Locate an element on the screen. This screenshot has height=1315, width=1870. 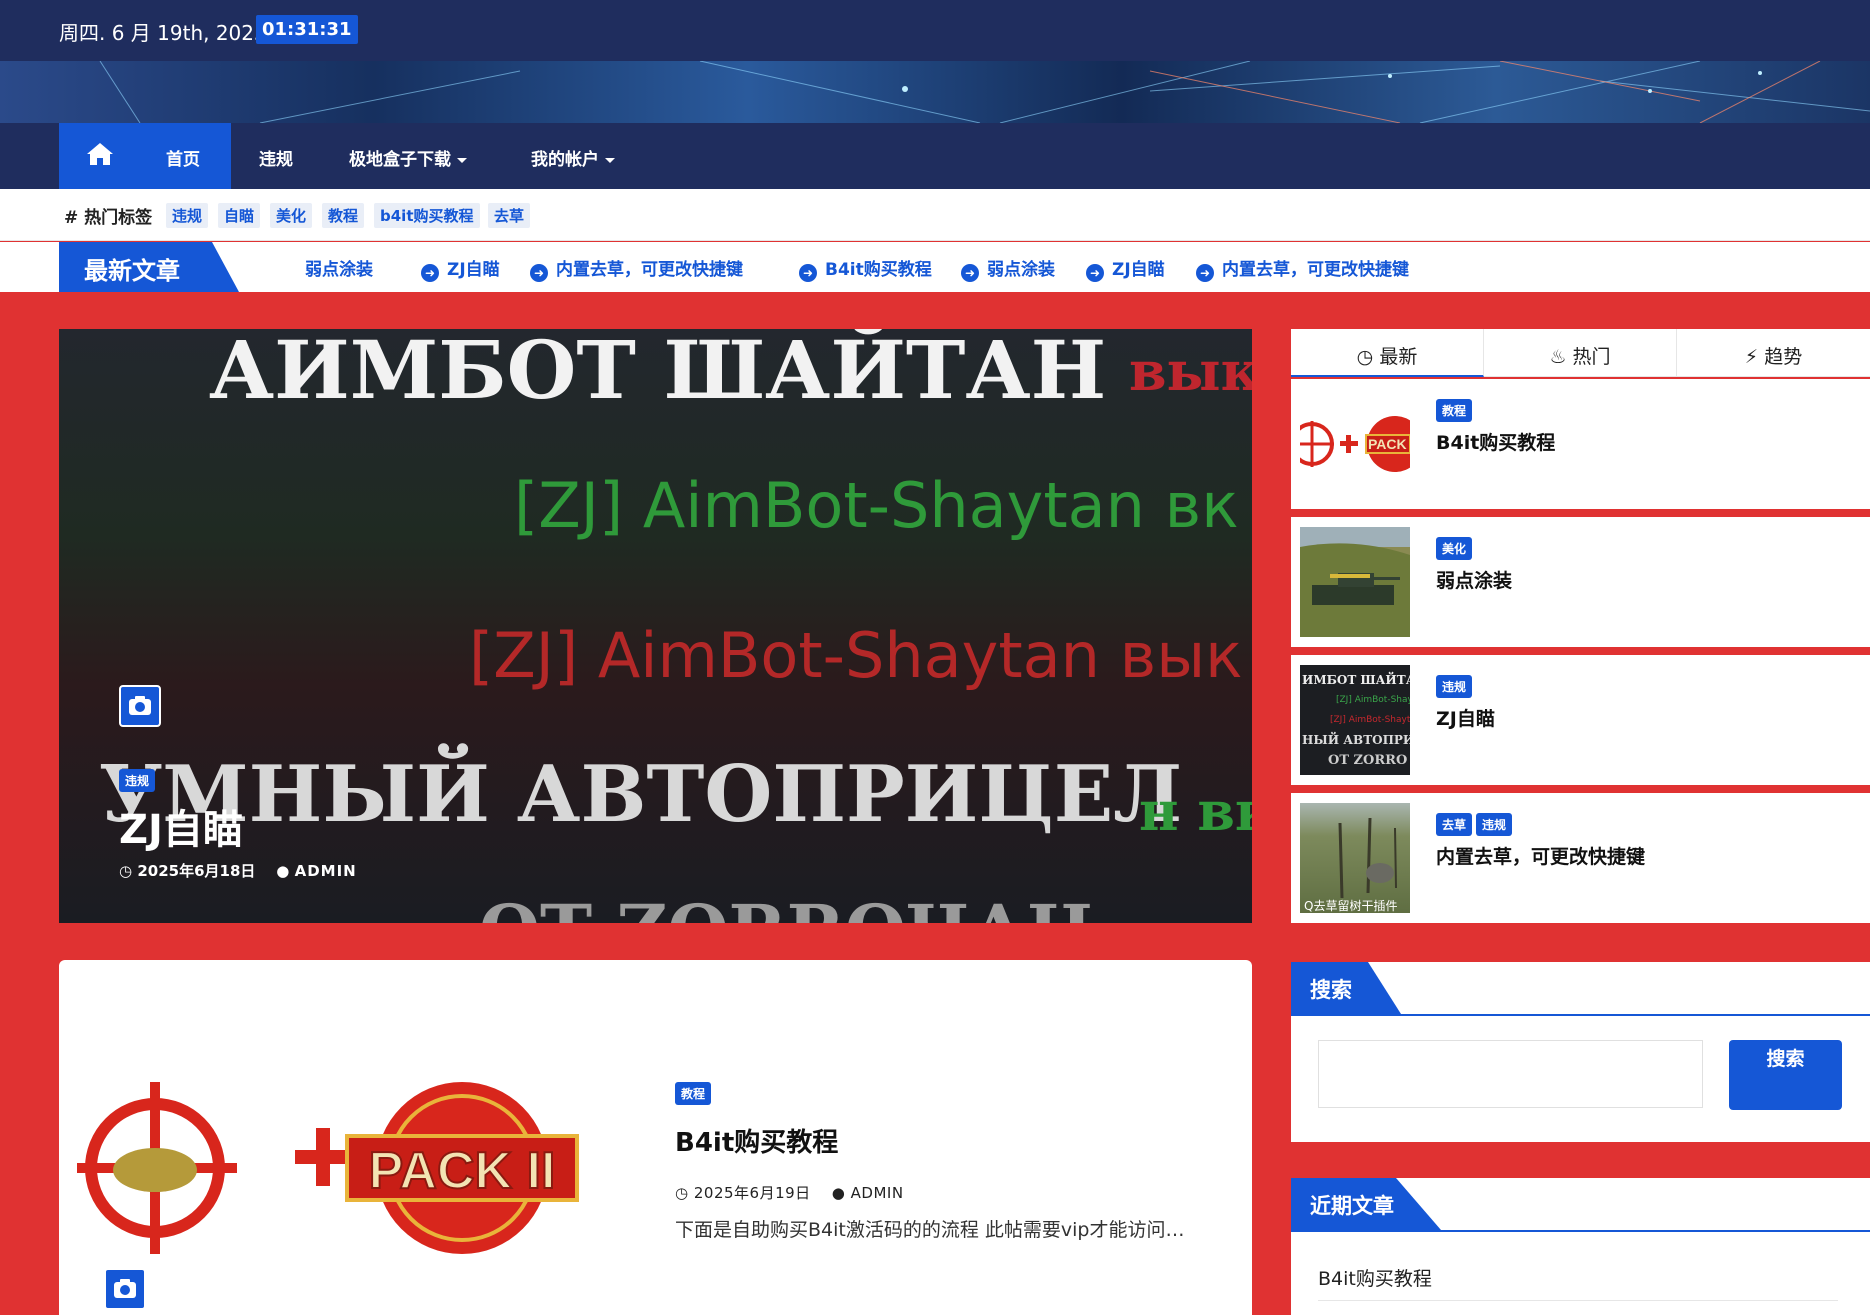
nav-item-violation: 违规 is located at coordinates (276, 157).